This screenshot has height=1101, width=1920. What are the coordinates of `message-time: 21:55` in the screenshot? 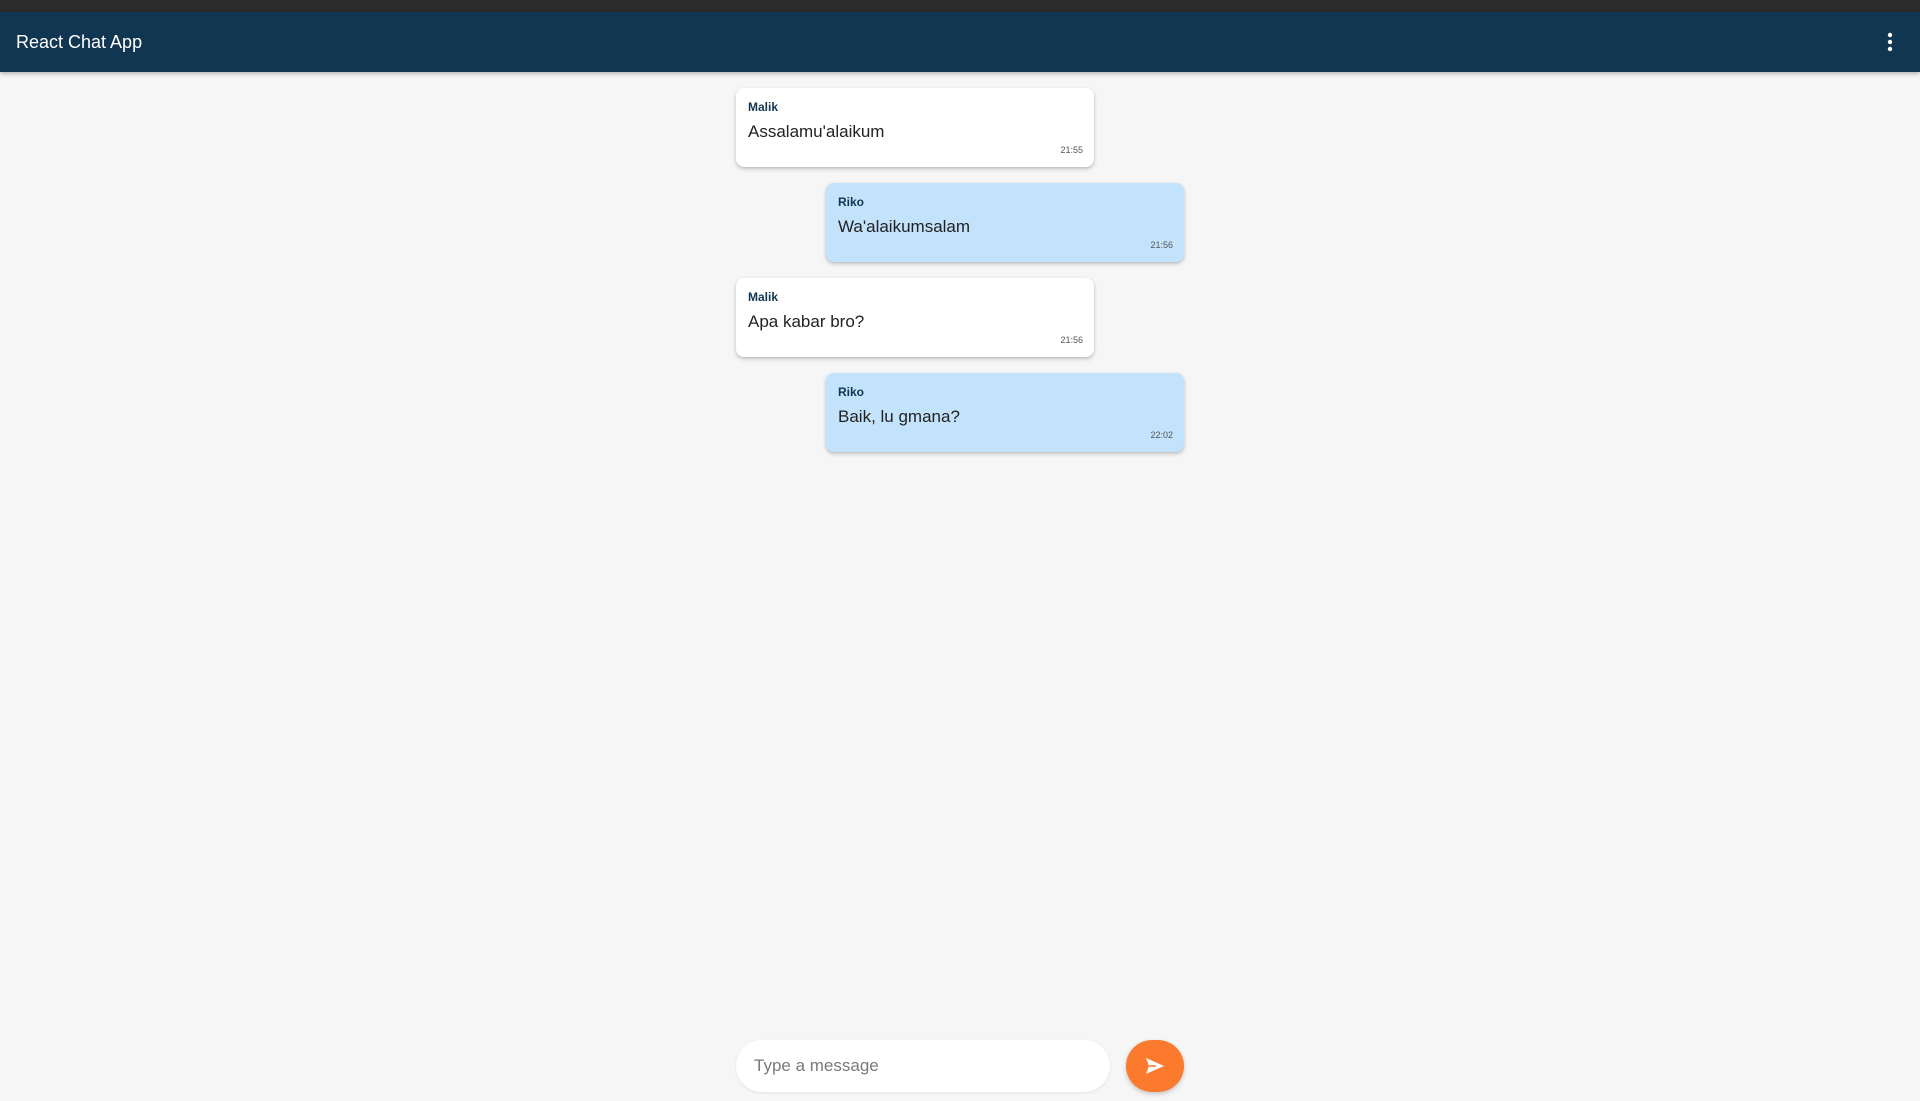 It's located at (1071, 150).